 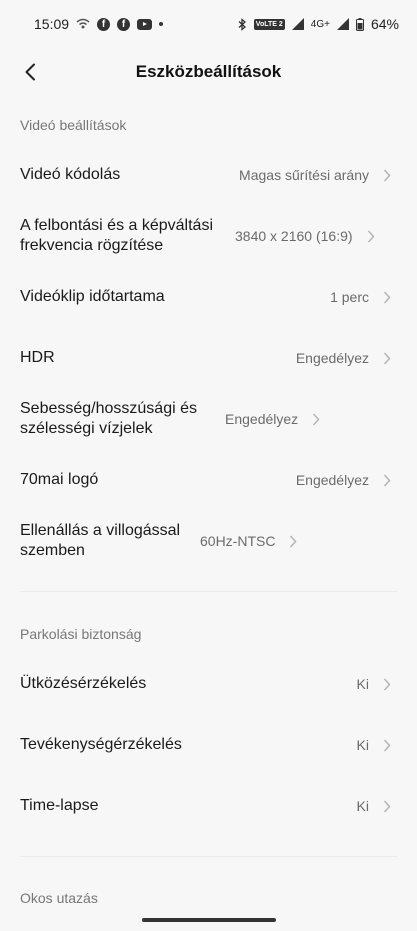 What do you see at coordinates (208, 297) in the screenshot?
I see `setting-row-clip-duration: Videóklip időtartama 1 perc` at bounding box center [208, 297].